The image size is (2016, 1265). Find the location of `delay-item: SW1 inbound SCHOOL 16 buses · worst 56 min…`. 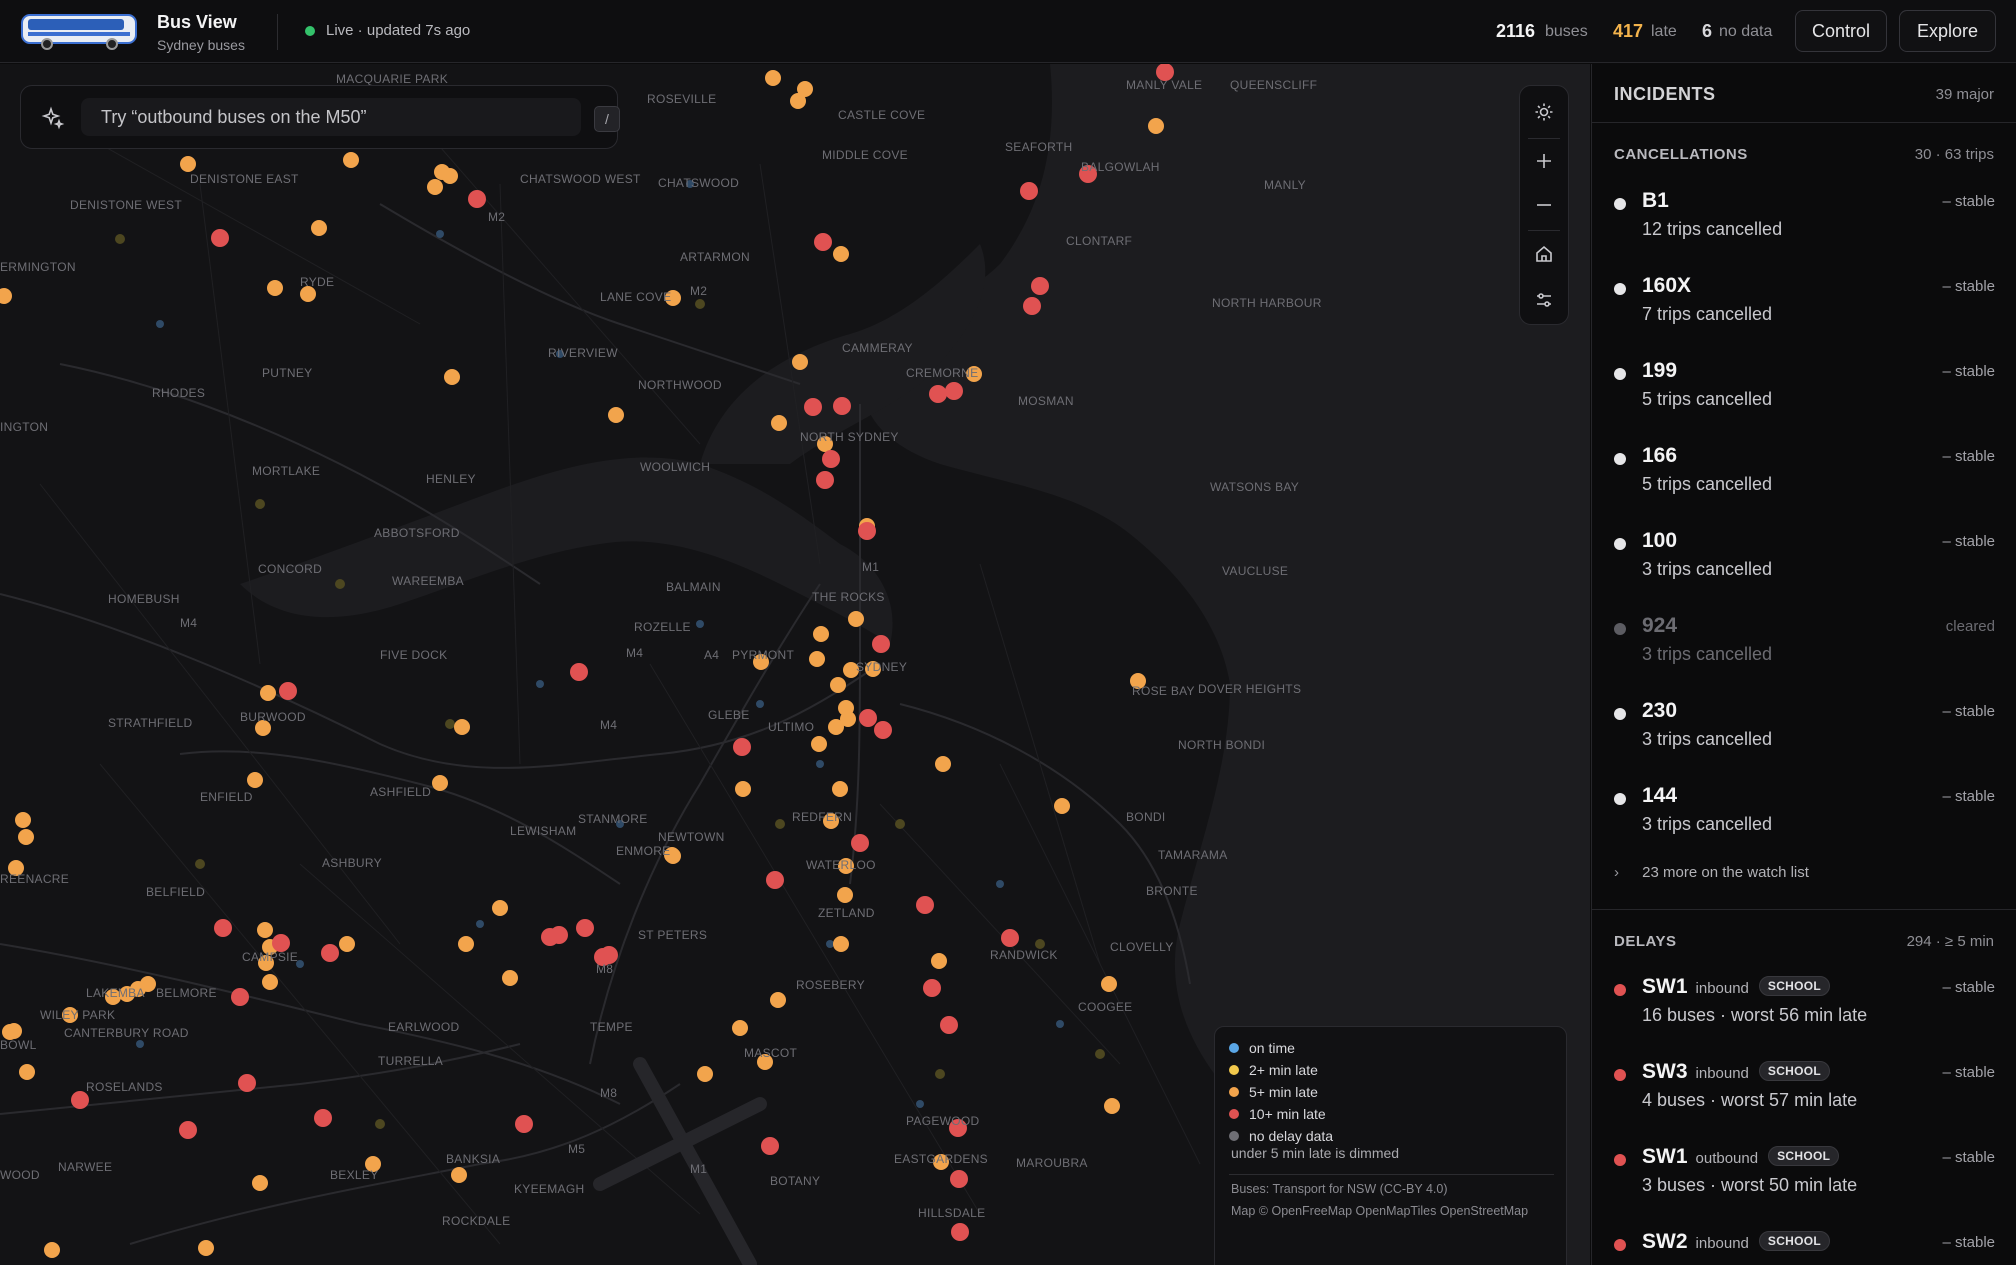

delay-item: SW1 inbound SCHOOL 16 buses · worst 56 min… is located at coordinates (1804, 1017).